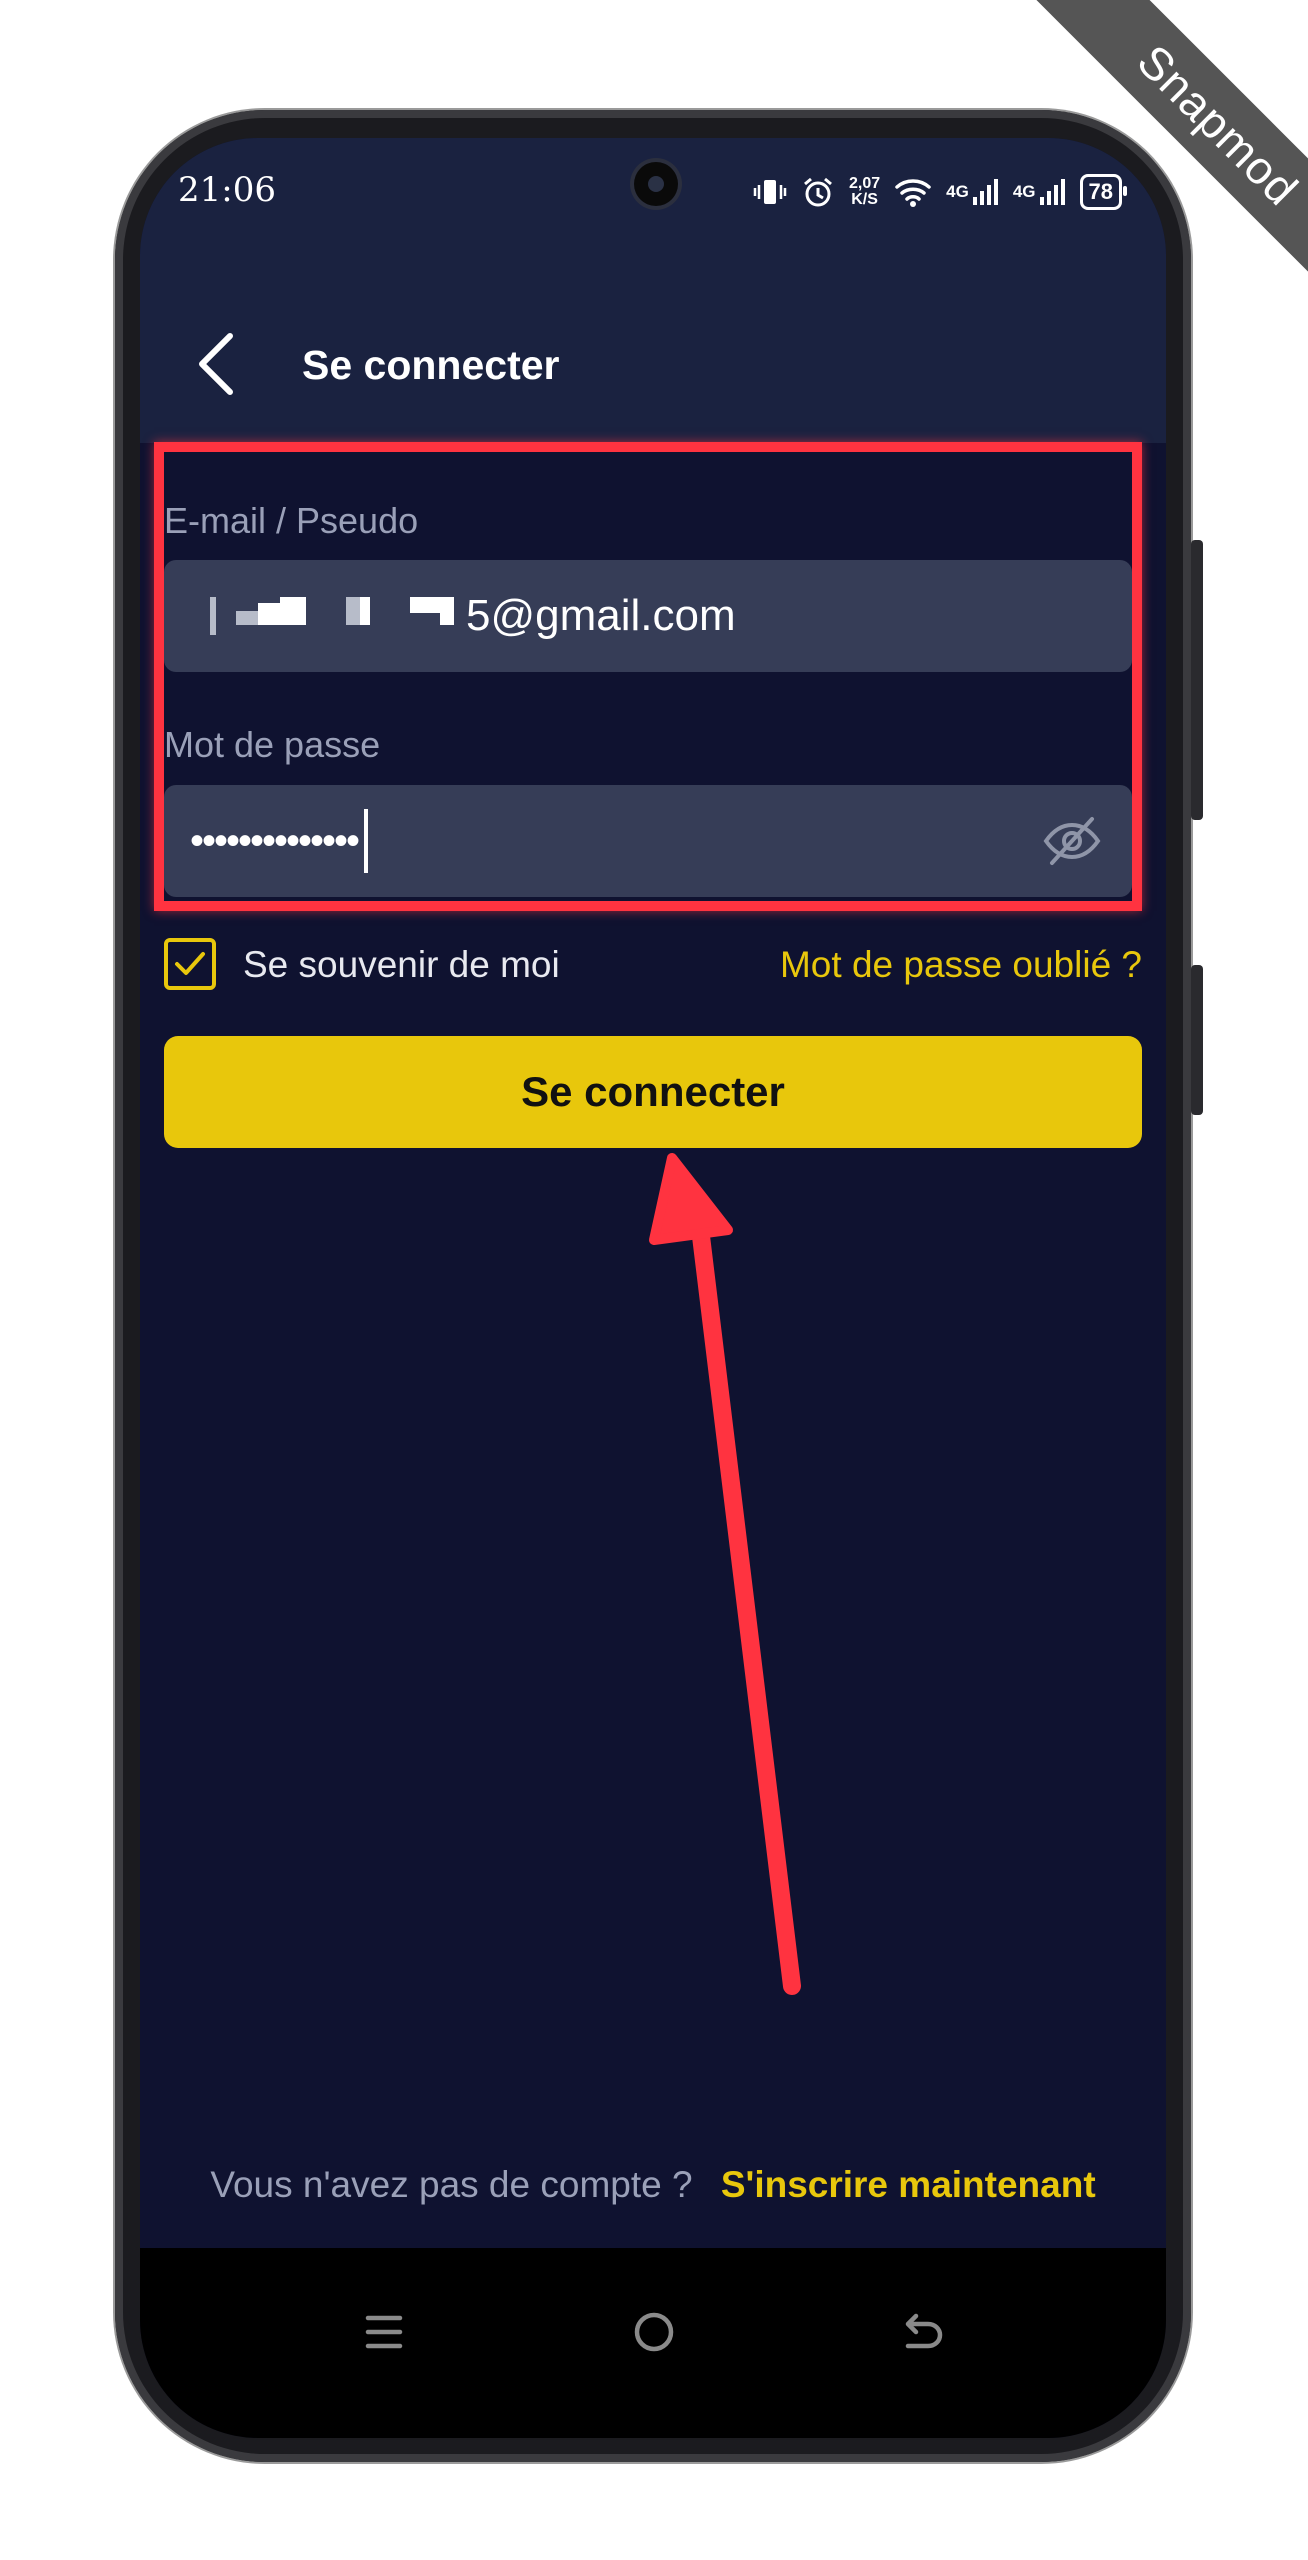 The width and height of the screenshot is (1308, 2560). I want to click on system-nav-bar, so click(653, 2343).